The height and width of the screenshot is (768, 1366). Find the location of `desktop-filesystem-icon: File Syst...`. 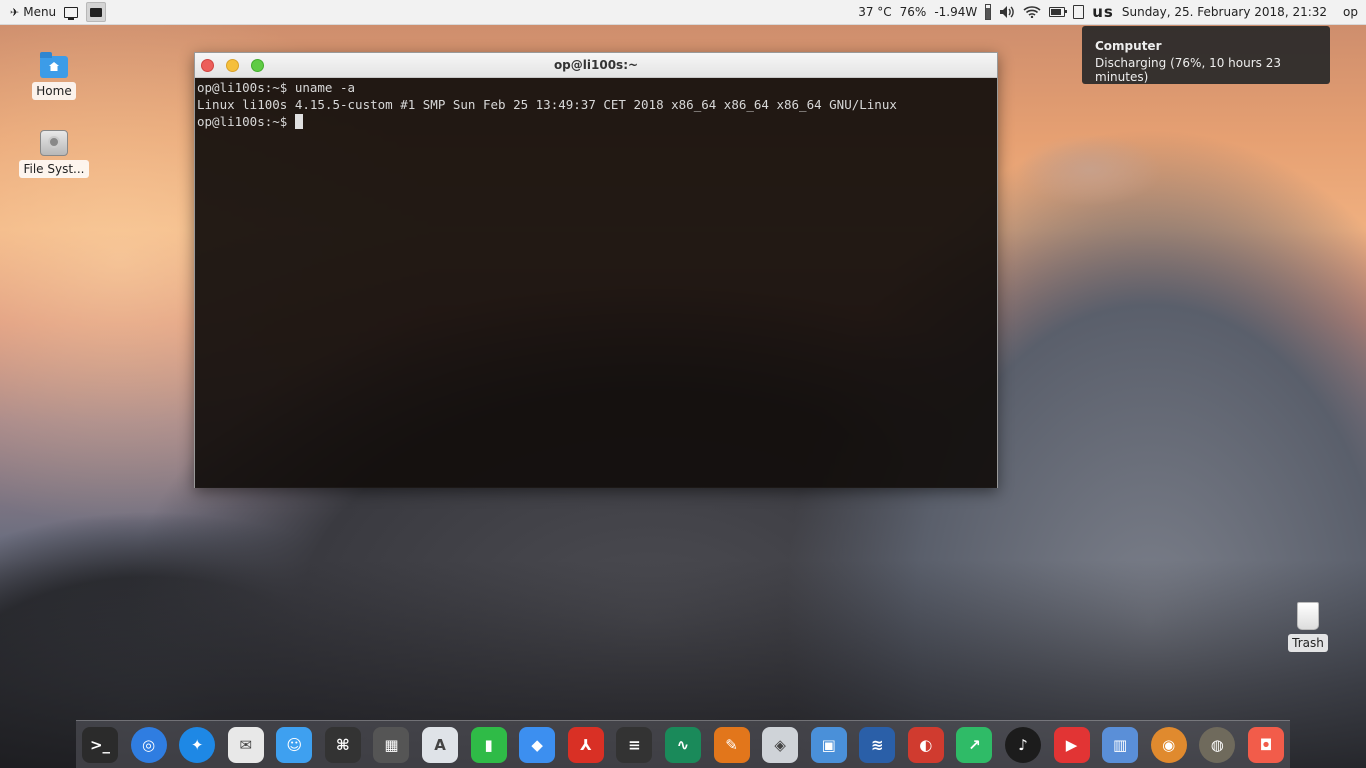

desktop-filesystem-icon: File Syst... is located at coordinates (54, 154).